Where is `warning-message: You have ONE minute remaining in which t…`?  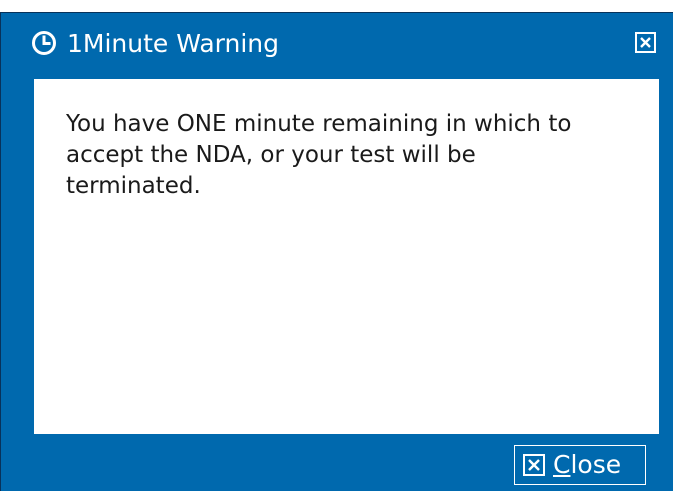
warning-message: You have ONE minute remaining in which t… is located at coordinates (319, 155).